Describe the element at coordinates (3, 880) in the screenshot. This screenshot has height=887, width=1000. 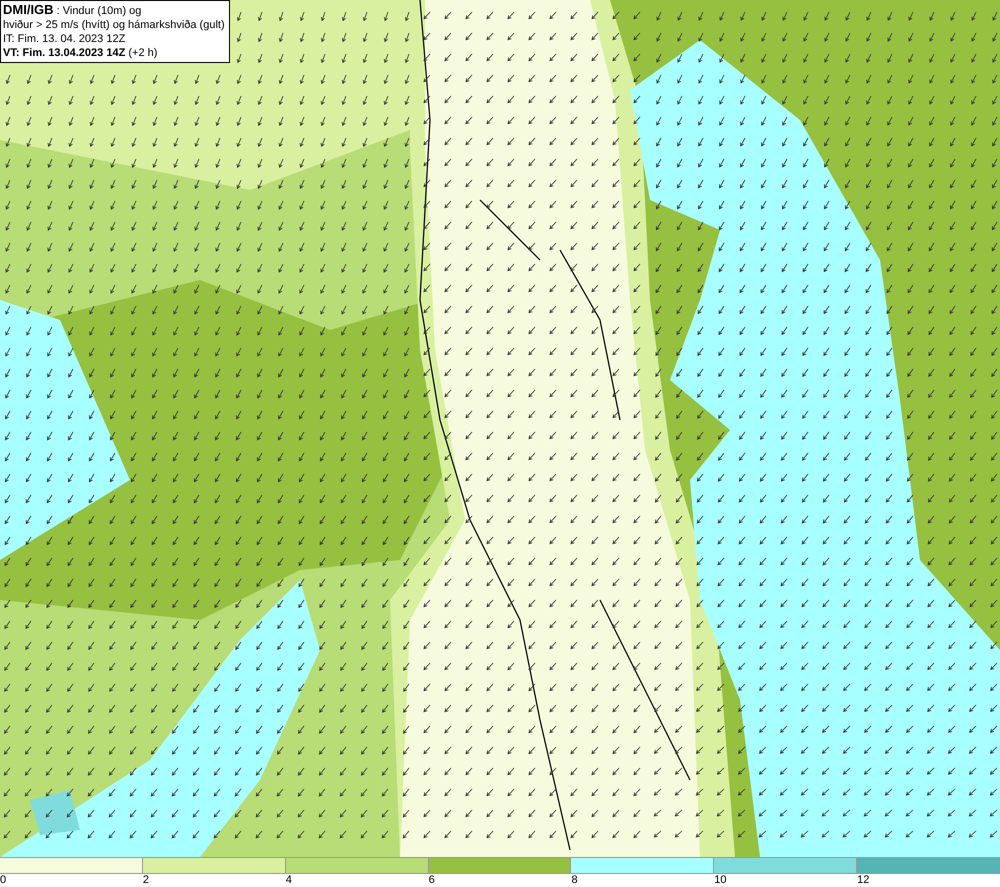
I see `legend-tick-label: 0` at that location.